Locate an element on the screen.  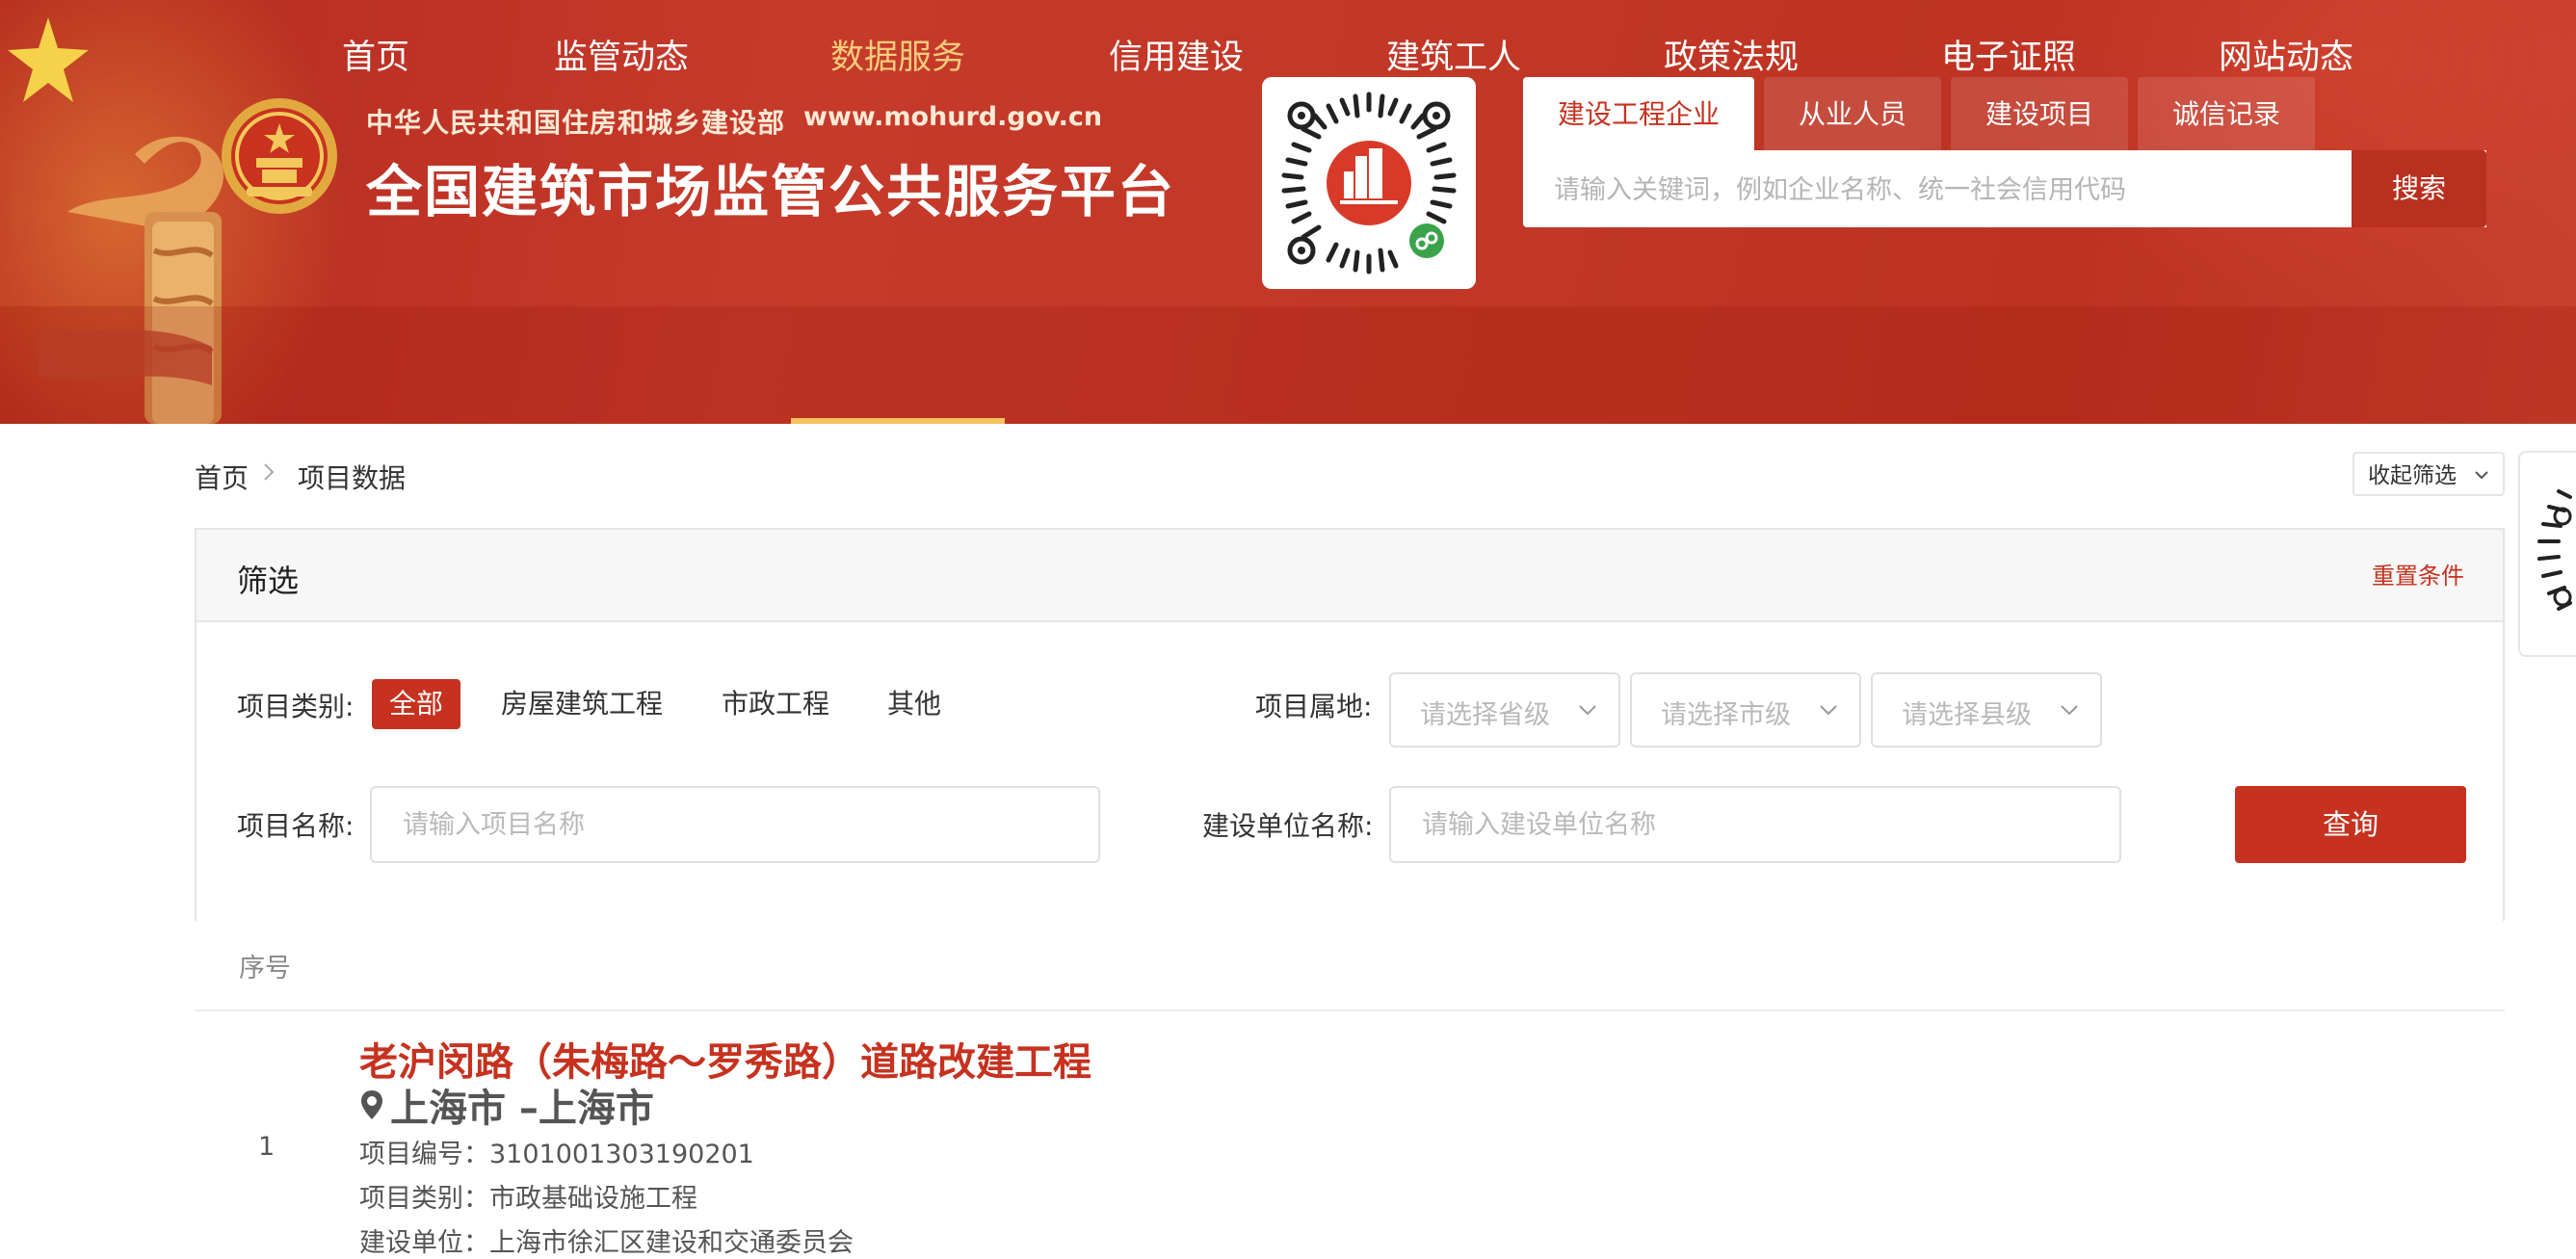
divider is located at coordinates (1350, 1010).